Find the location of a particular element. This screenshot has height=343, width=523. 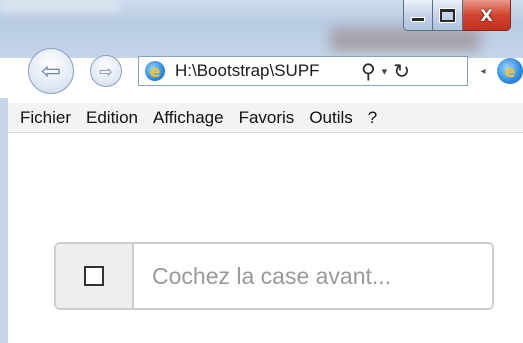

input-group-addon is located at coordinates (95, 276).